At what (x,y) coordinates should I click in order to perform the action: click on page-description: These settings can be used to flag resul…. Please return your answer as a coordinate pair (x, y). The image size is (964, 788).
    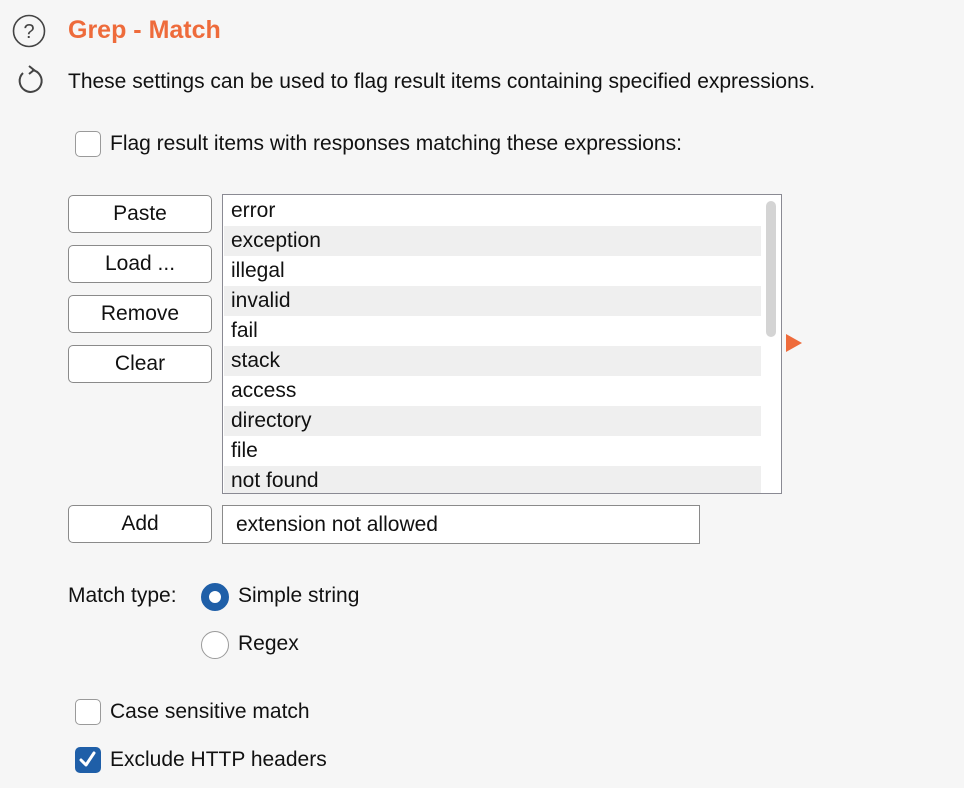
    Looking at the image, I should click on (442, 81).